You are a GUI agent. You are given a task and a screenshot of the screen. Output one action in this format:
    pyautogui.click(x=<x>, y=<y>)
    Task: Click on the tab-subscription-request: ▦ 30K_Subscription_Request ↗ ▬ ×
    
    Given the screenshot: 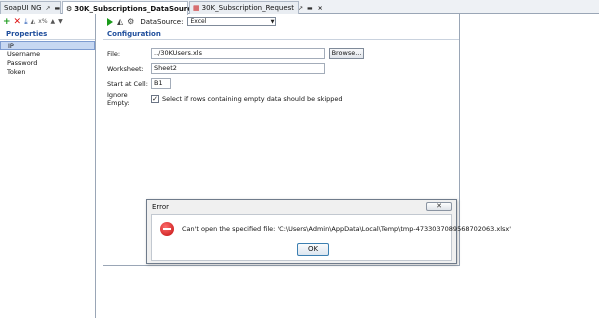 What is the action you would take?
    pyautogui.click(x=256, y=7)
    